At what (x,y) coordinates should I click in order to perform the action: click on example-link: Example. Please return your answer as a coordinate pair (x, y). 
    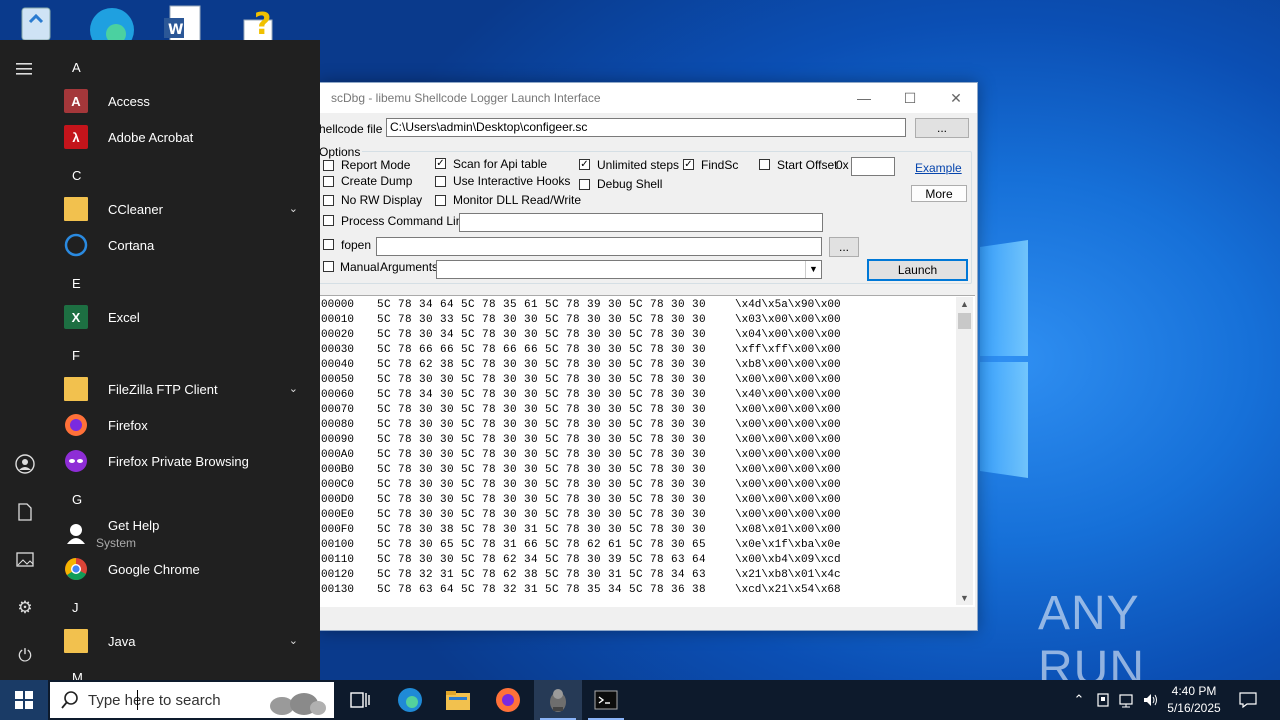
    Looking at the image, I should click on (938, 168).